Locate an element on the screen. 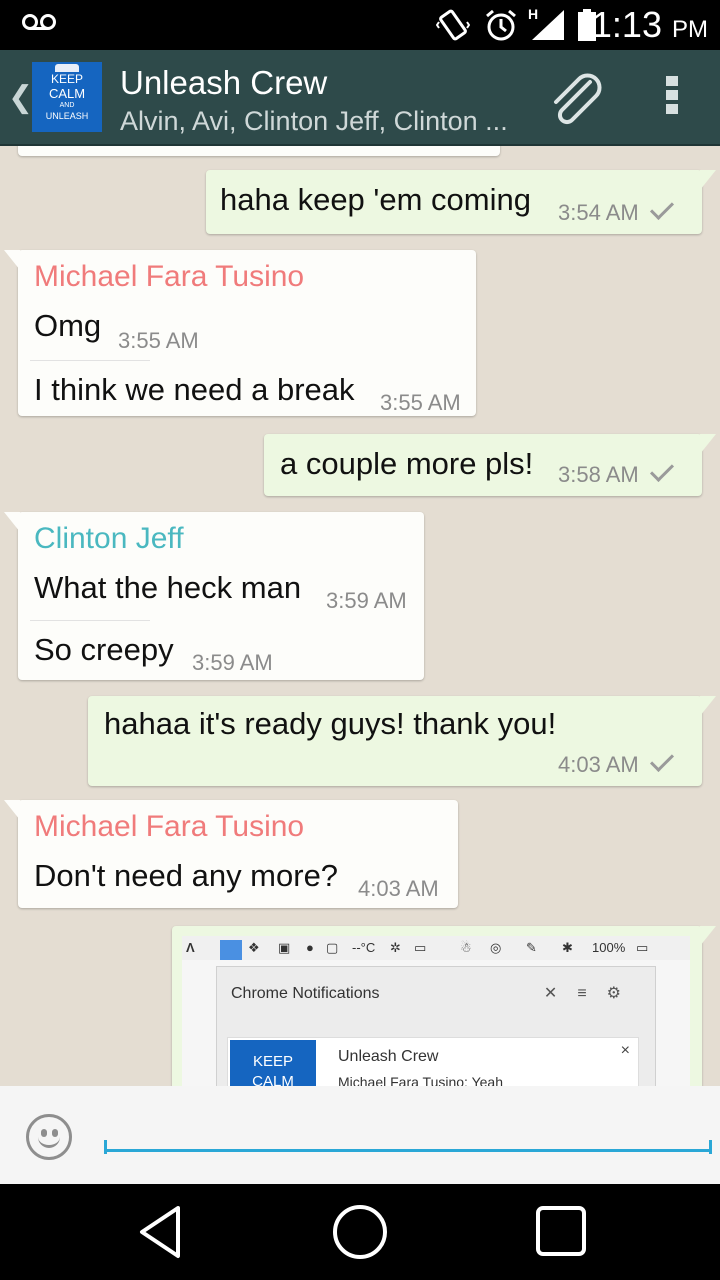 This screenshot has height=1280, width=720. vibrate-icon is located at coordinates (453, 25).